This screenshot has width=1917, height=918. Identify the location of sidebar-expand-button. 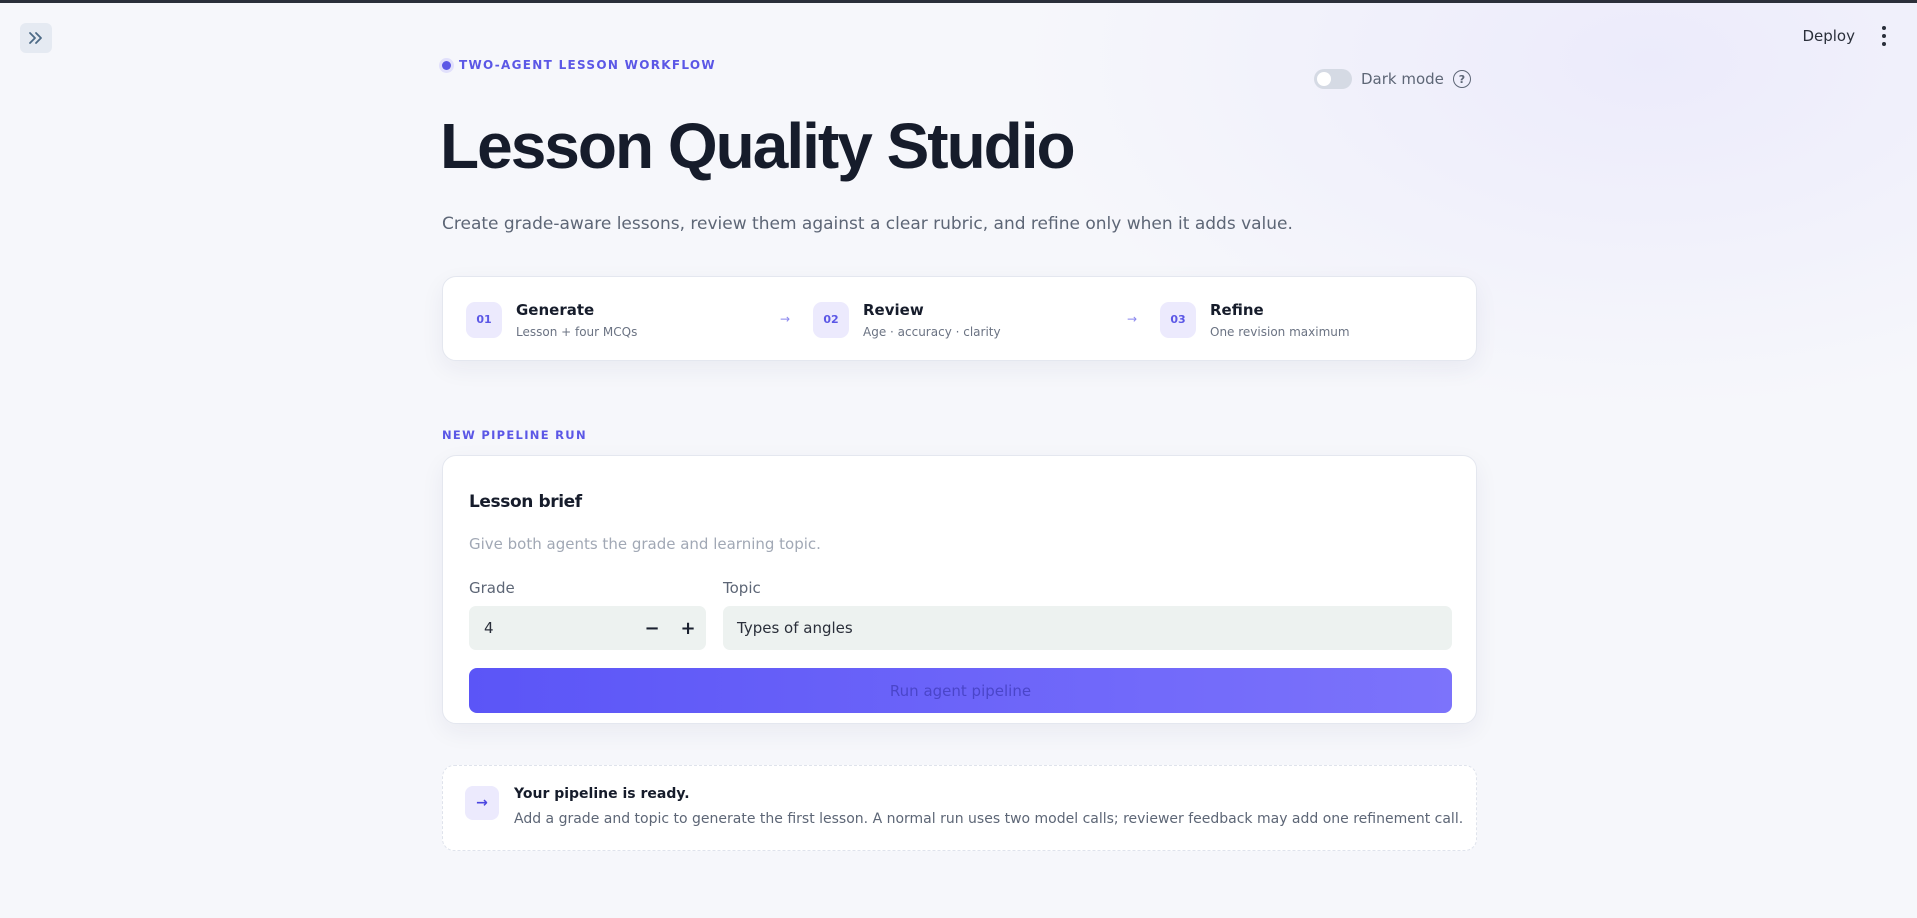
(36, 38).